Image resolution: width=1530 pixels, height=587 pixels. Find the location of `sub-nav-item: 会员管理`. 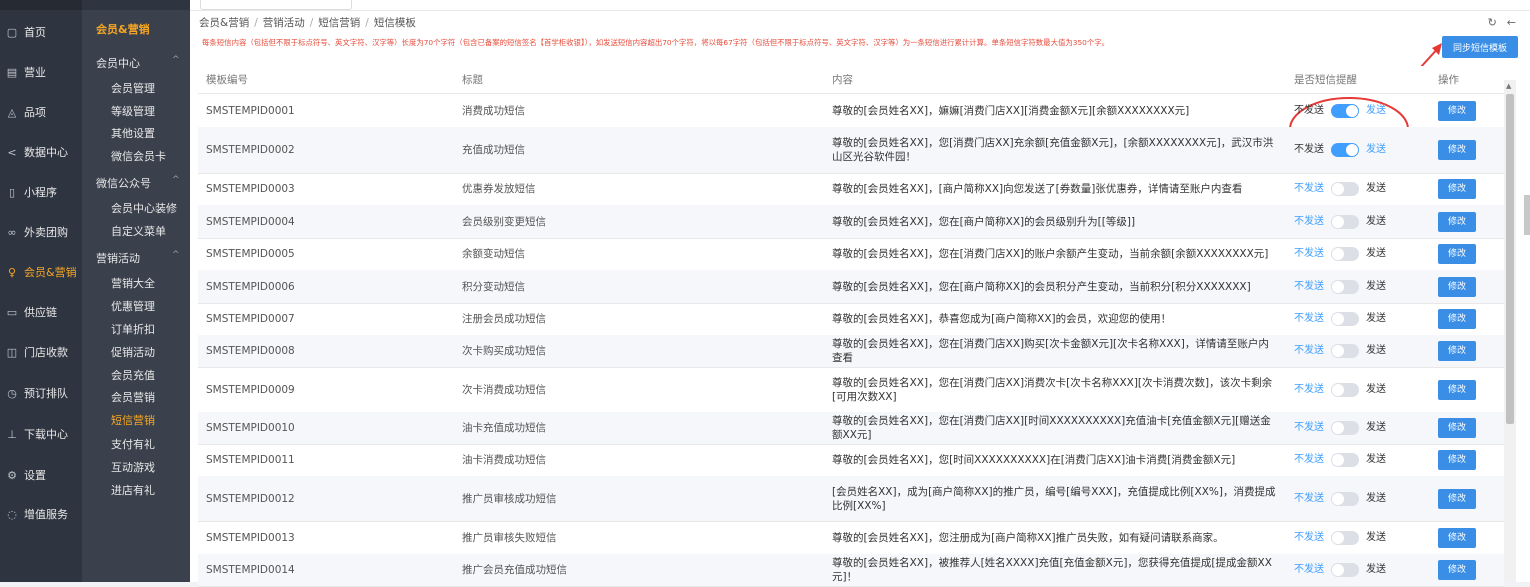

sub-nav-item: 会员管理 is located at coordinates (133, 88).